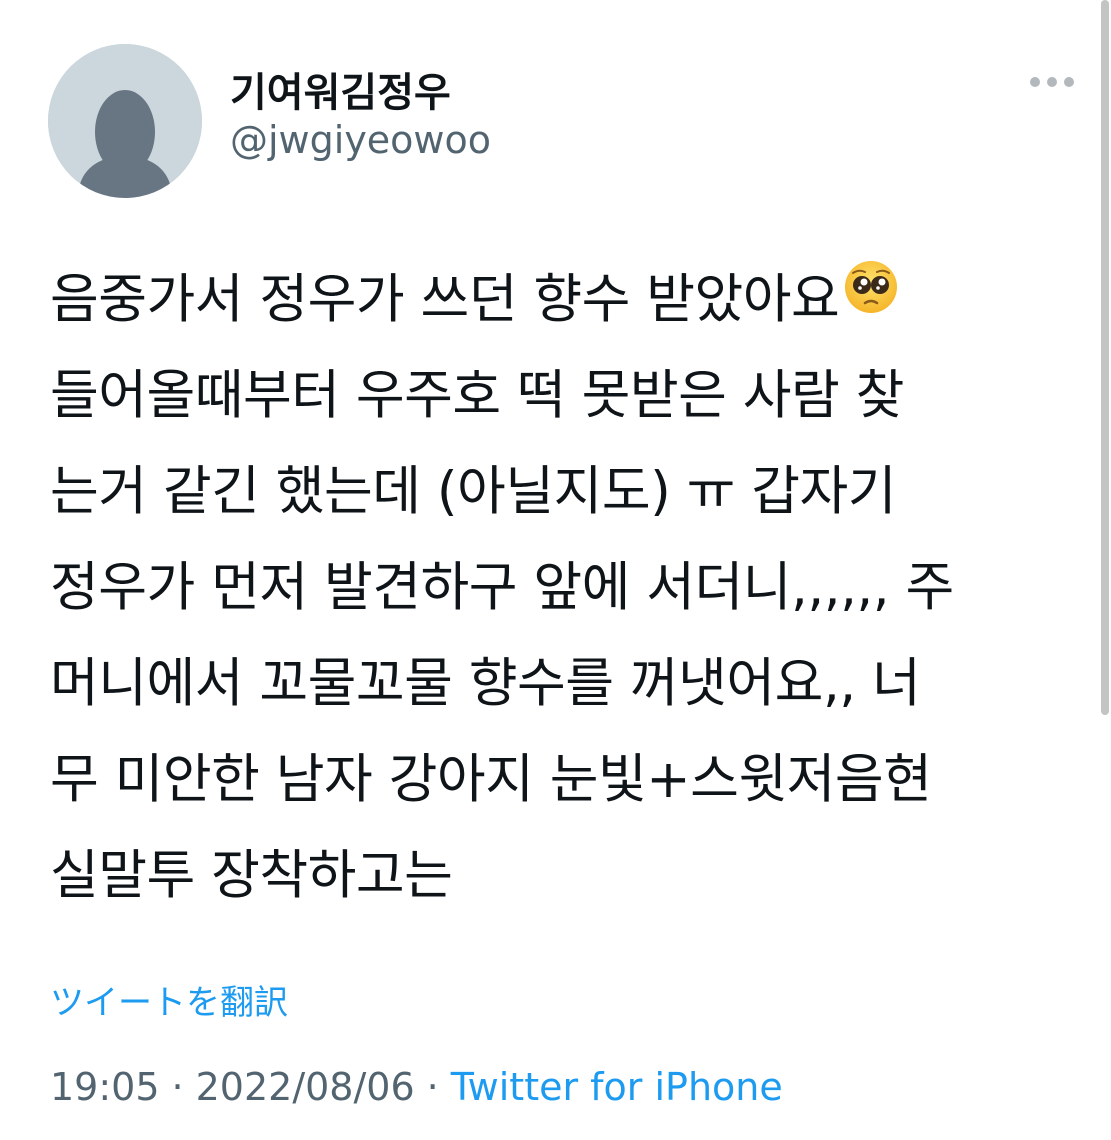 This screenshot has height=1140, width=1111. I want to click on translate-tweet-link: ツイートを翻訳, so click(169, 999).